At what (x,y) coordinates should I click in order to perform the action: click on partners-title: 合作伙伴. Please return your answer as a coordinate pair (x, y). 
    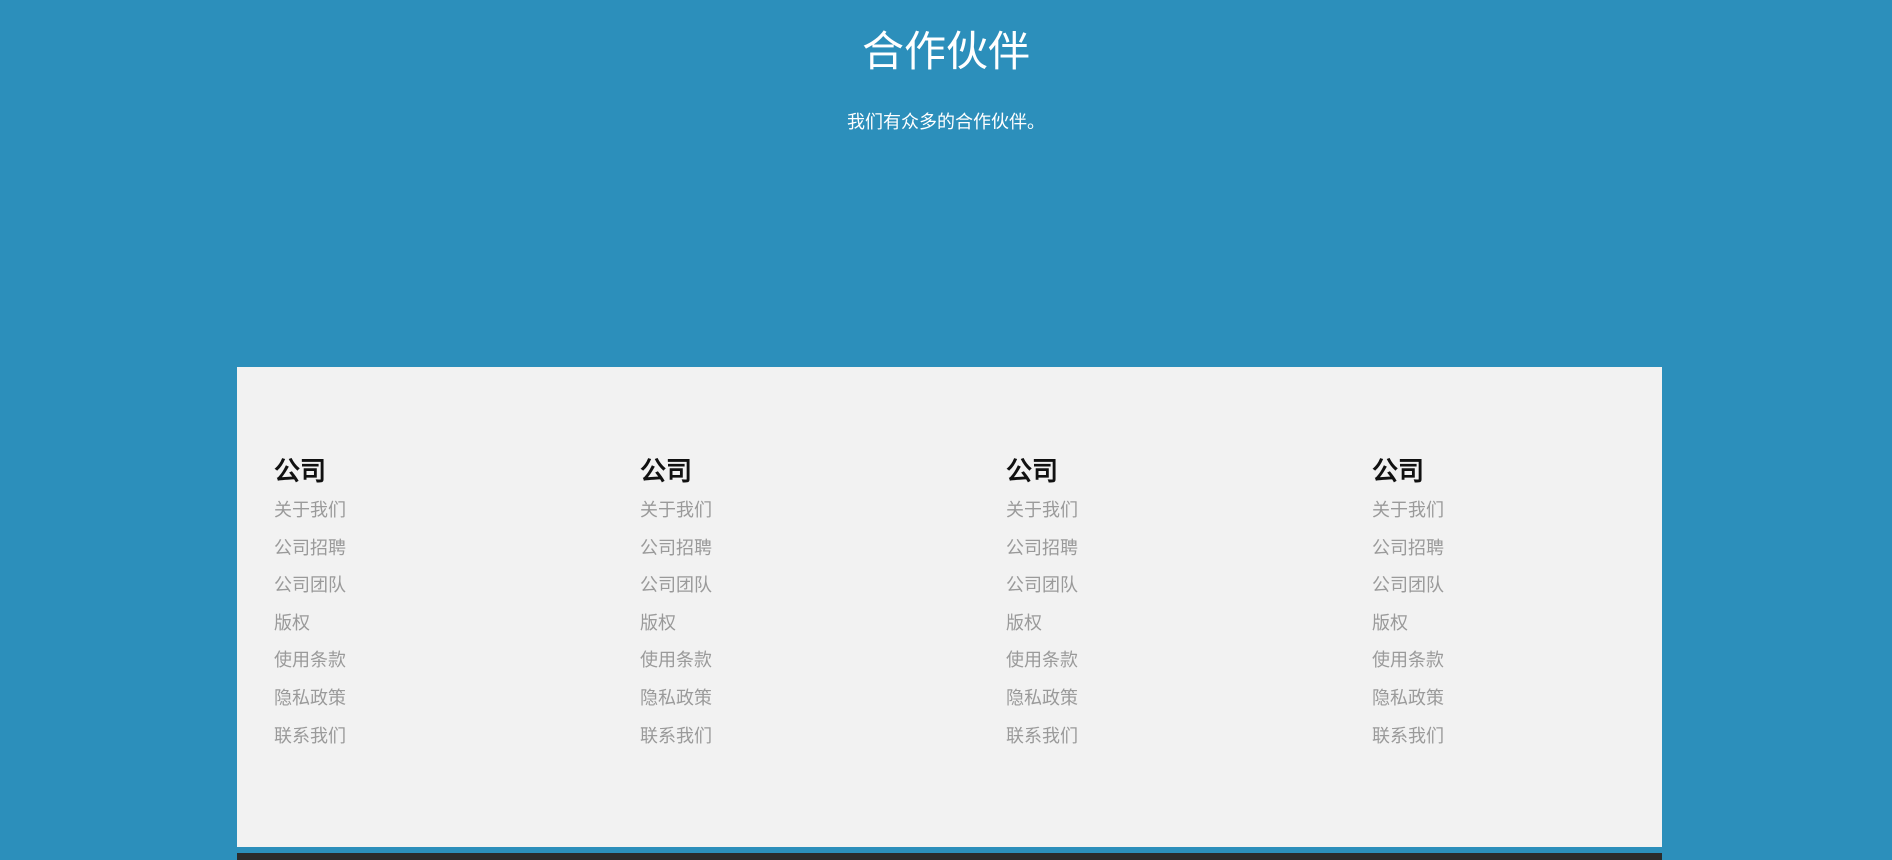
    Looking at the image, I should click on (945, 51).